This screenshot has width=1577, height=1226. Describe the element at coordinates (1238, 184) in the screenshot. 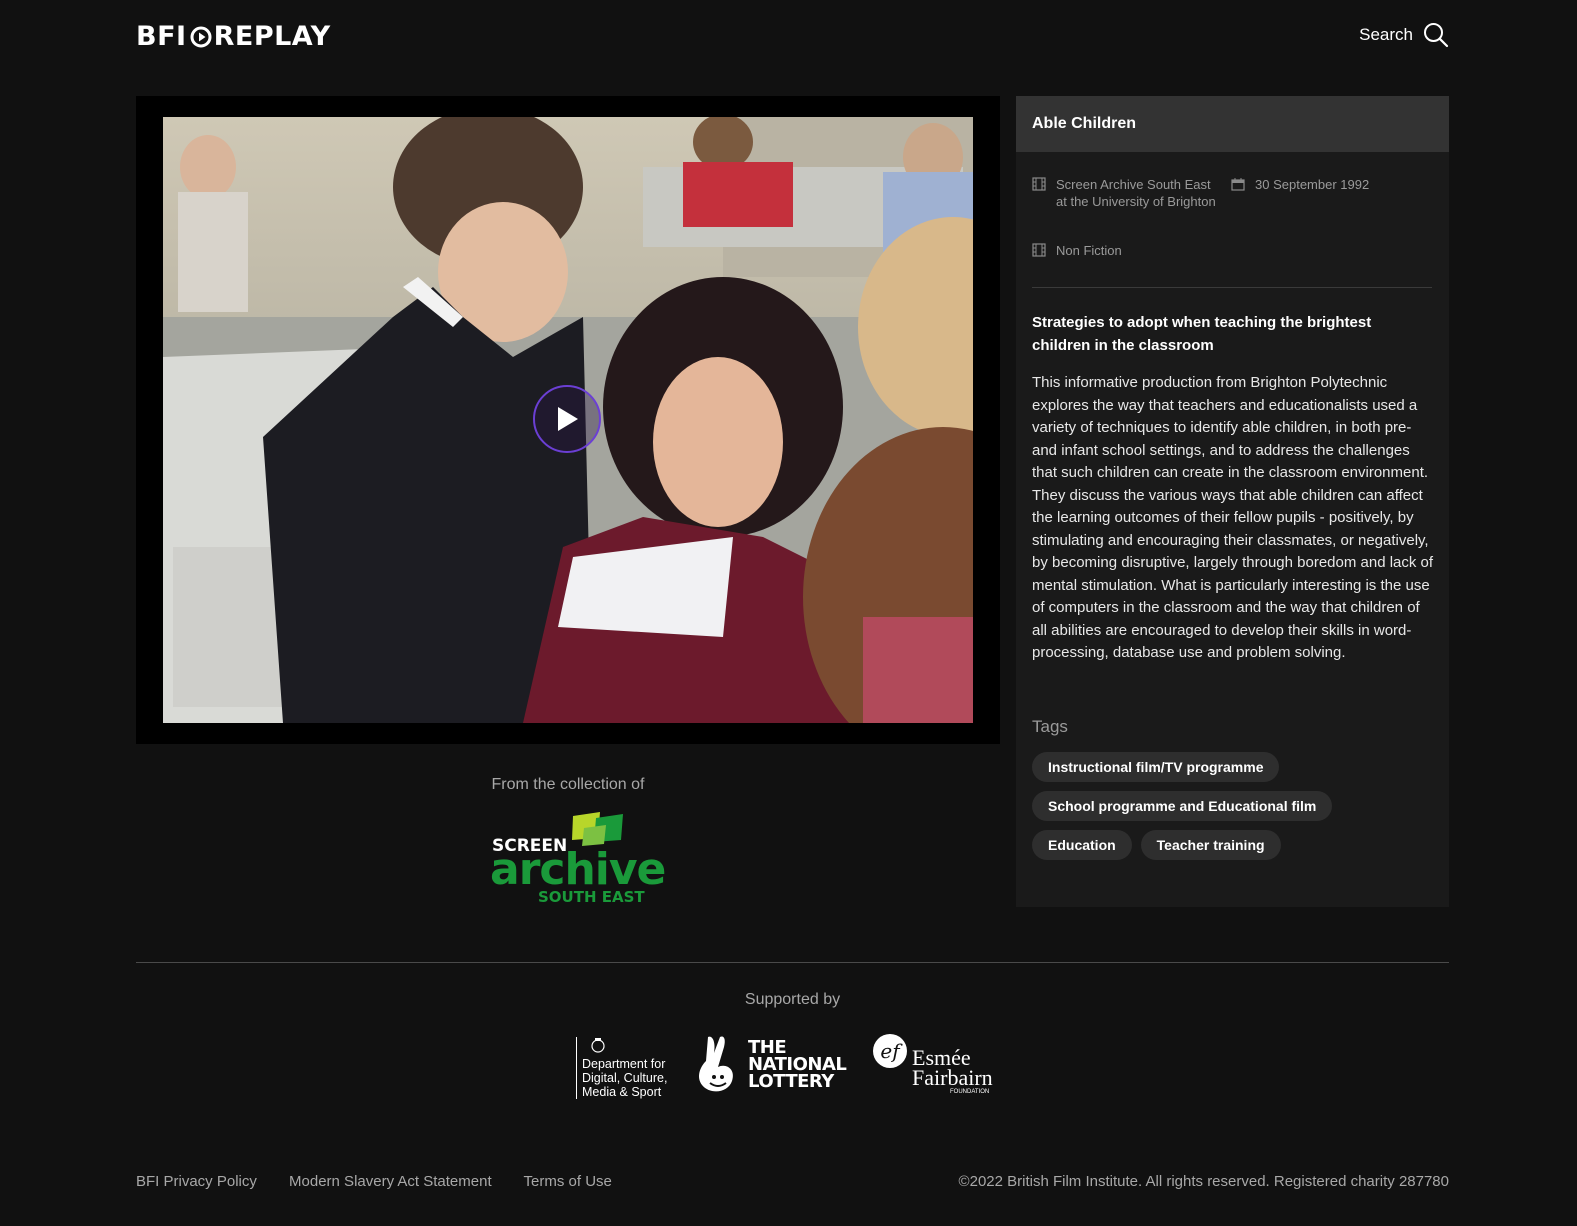

I see `calendar-icon` at that location.